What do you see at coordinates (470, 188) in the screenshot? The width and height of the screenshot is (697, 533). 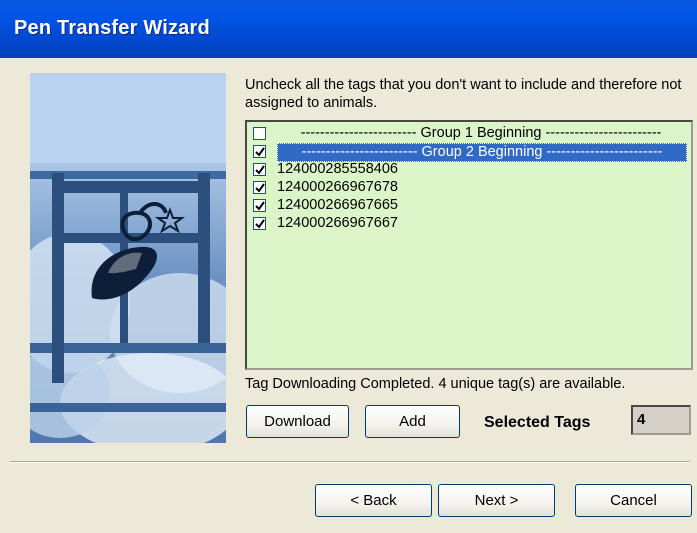 I see `tag-list-item: 124000266967678` at bounding box center [470, 188].